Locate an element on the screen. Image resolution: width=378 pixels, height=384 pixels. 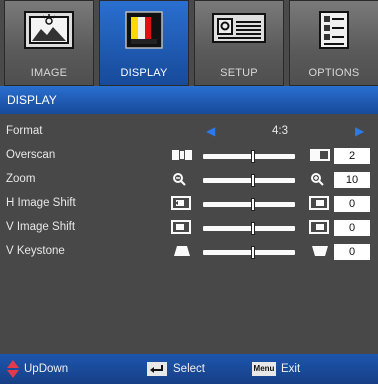
tab-setup-label: SETUP is located at coordinates (239, 73).